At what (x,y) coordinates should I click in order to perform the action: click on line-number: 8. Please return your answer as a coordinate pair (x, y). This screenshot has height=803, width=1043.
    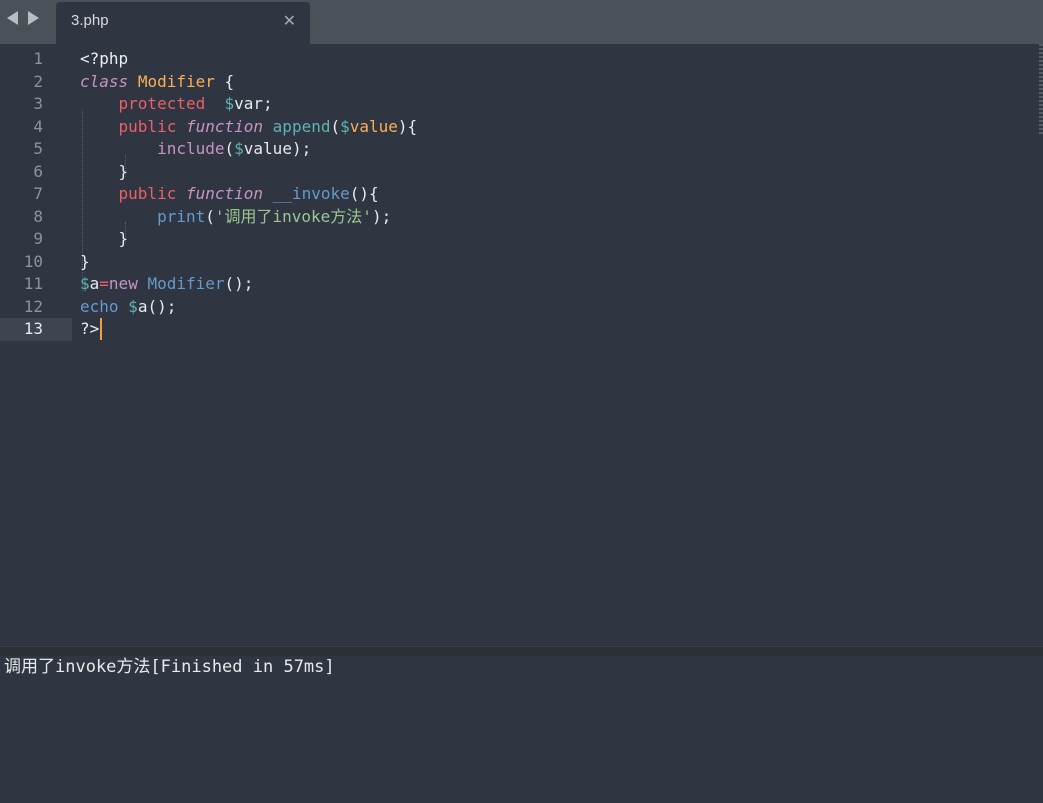
    Looking at the image, I should click on (38, 216).